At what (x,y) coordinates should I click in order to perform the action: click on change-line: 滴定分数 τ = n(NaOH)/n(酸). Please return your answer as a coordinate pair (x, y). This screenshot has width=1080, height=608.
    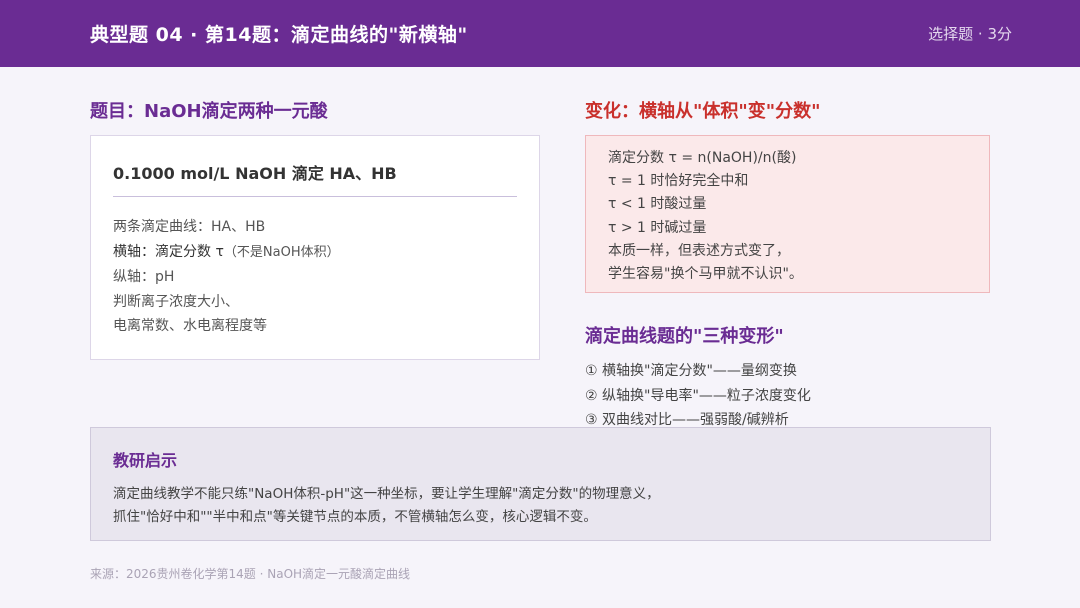
    Looking at the image, I should click on (702, 158).